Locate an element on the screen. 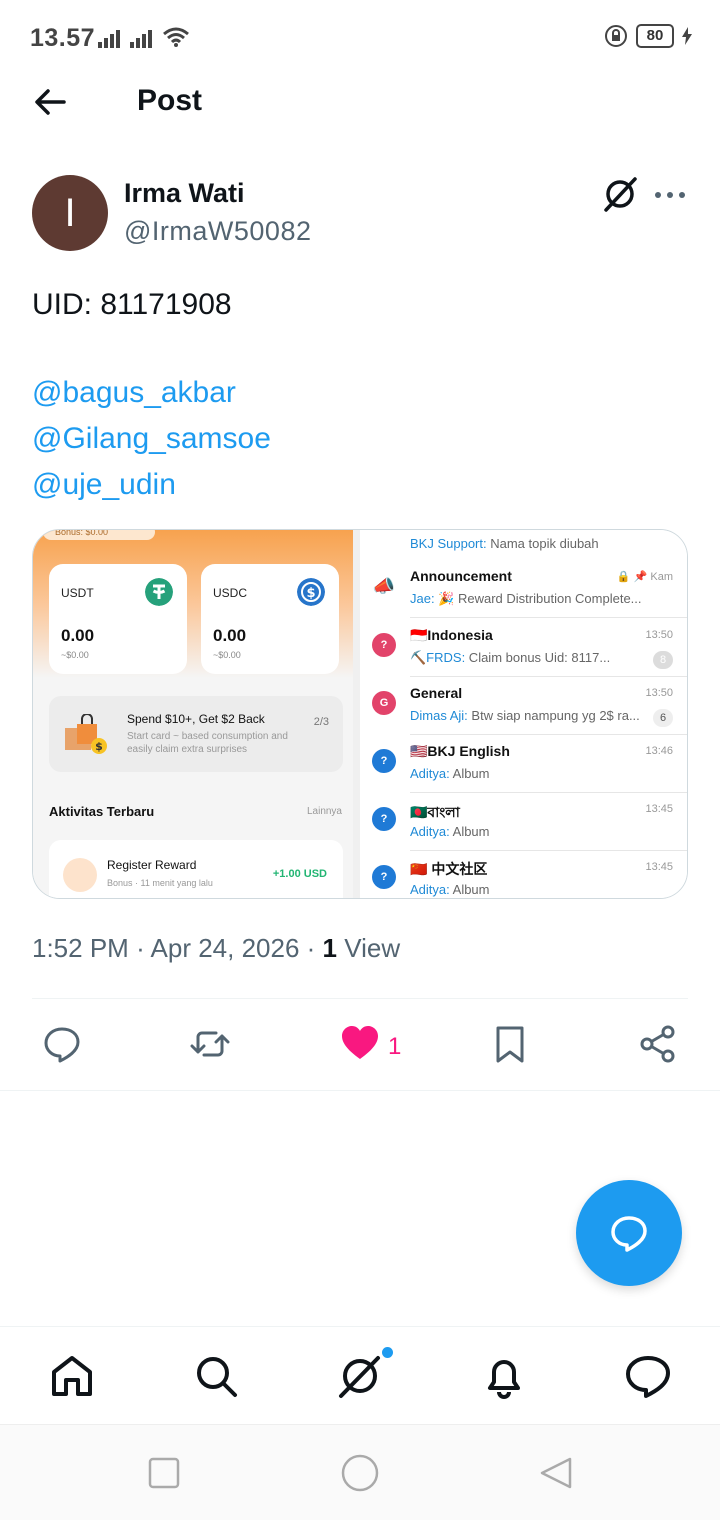 Image resolution: width=720 pixels, height=1520 pixels. coin-card-usdt: USDT 0.00 ~$0.00 is located at coordinates (118, 619).